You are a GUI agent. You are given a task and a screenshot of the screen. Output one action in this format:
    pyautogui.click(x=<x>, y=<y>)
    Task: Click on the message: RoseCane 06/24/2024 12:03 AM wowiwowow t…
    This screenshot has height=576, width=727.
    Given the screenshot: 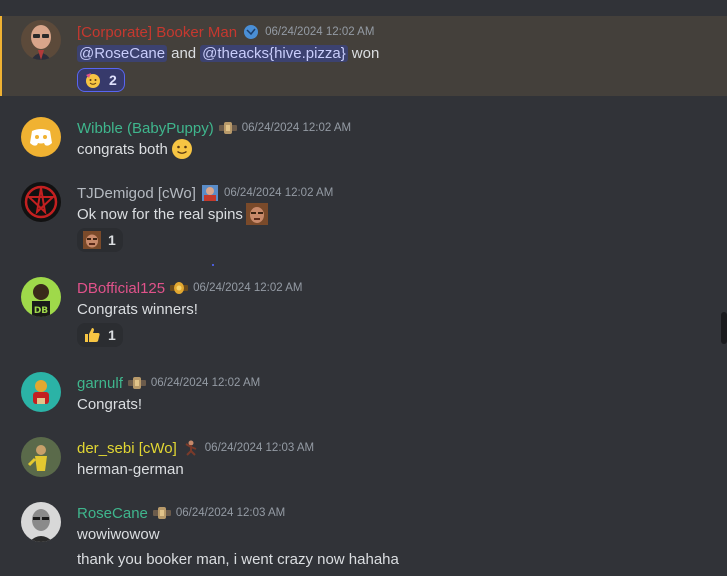 What is the action you would take?
    pyautogui.click(x=363, y=536)
    